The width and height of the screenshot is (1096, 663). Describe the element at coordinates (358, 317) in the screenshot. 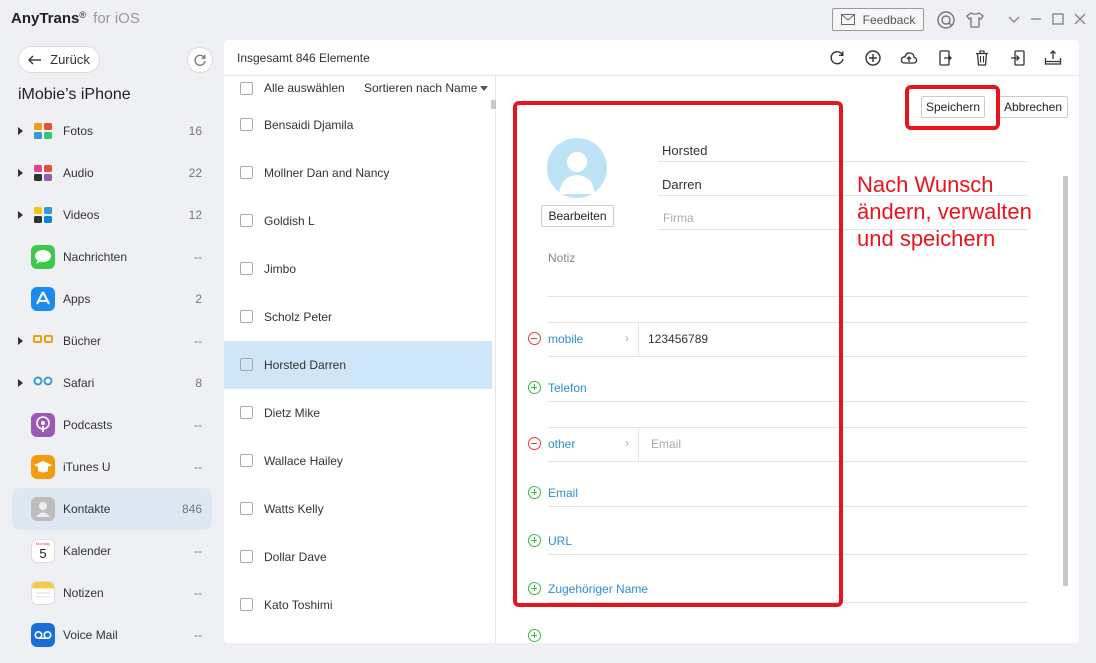

I see `list-item: Scholz Peter` at that location.